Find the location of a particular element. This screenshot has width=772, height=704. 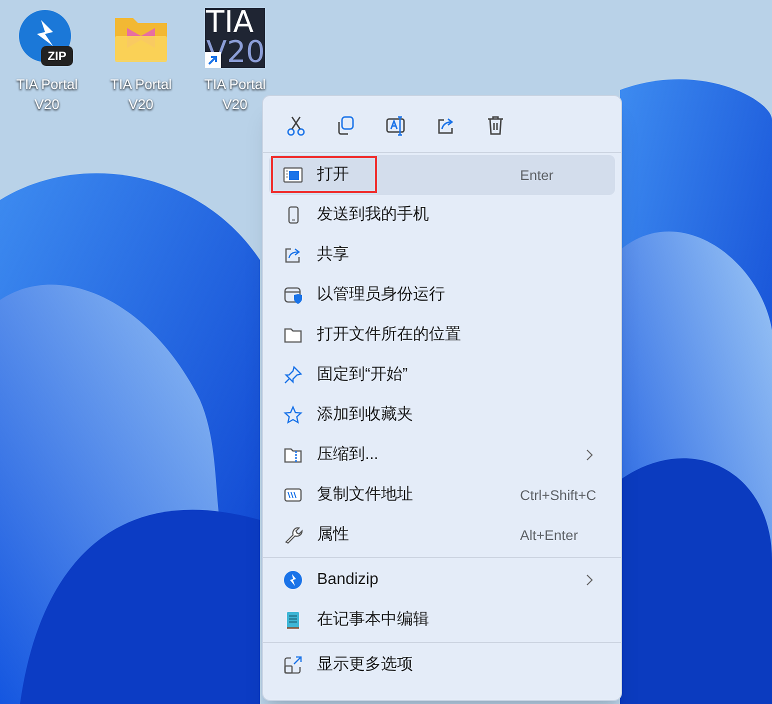

menu-item-label: 添加到收藏夹 is located at coordinates (365, 414).